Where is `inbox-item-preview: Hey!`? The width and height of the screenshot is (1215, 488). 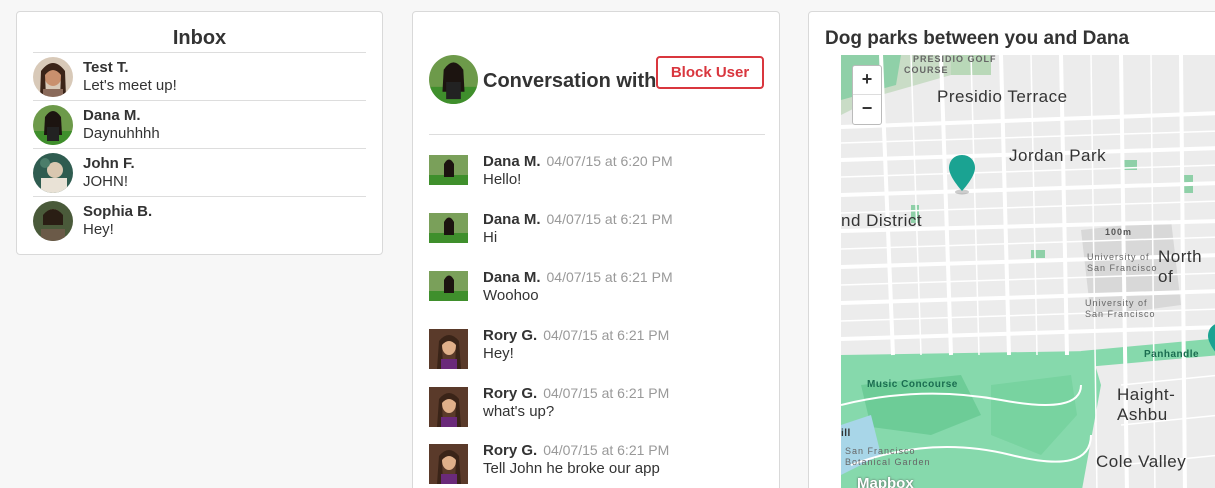 inbox-item-preview: Hey! is located at coordinates (98, 229).